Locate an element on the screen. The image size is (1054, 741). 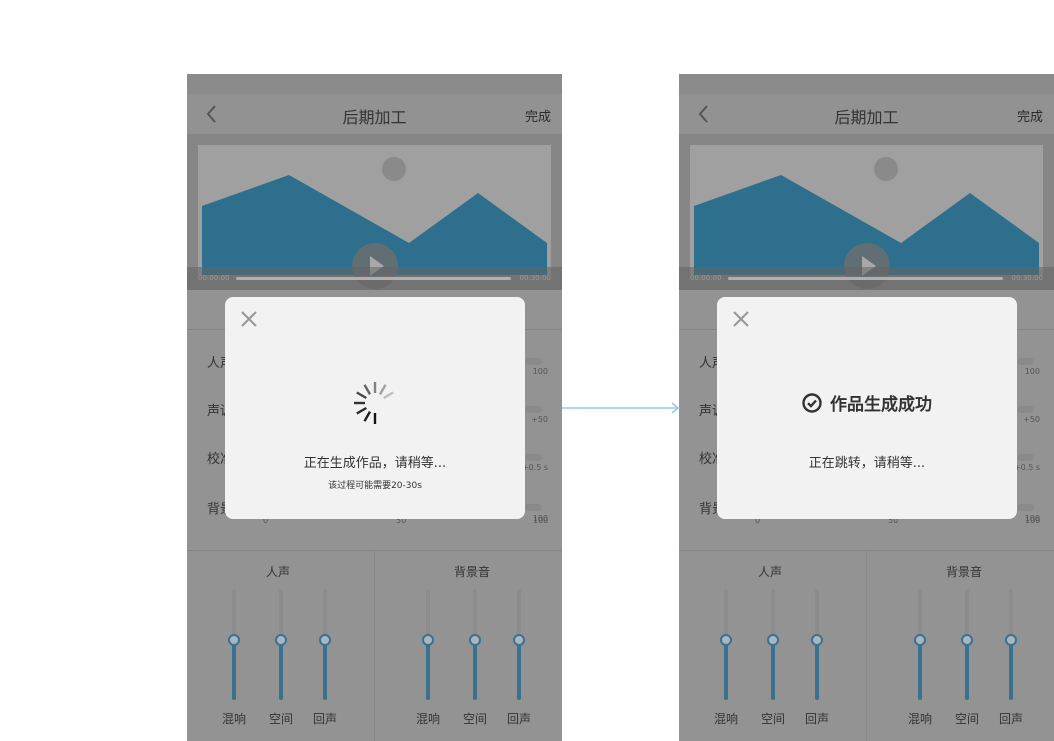
success-text: 作品生成成功 is located at coordinates (881, 405).